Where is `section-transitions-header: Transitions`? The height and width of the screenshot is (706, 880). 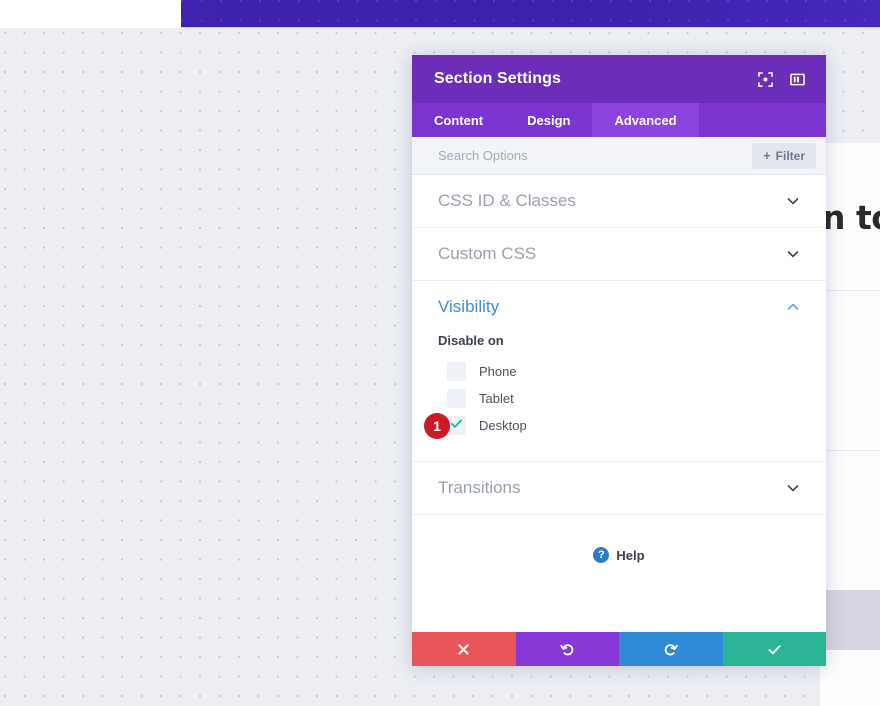
section-transitions-header: Transitions is located at coordinates (619, 488).